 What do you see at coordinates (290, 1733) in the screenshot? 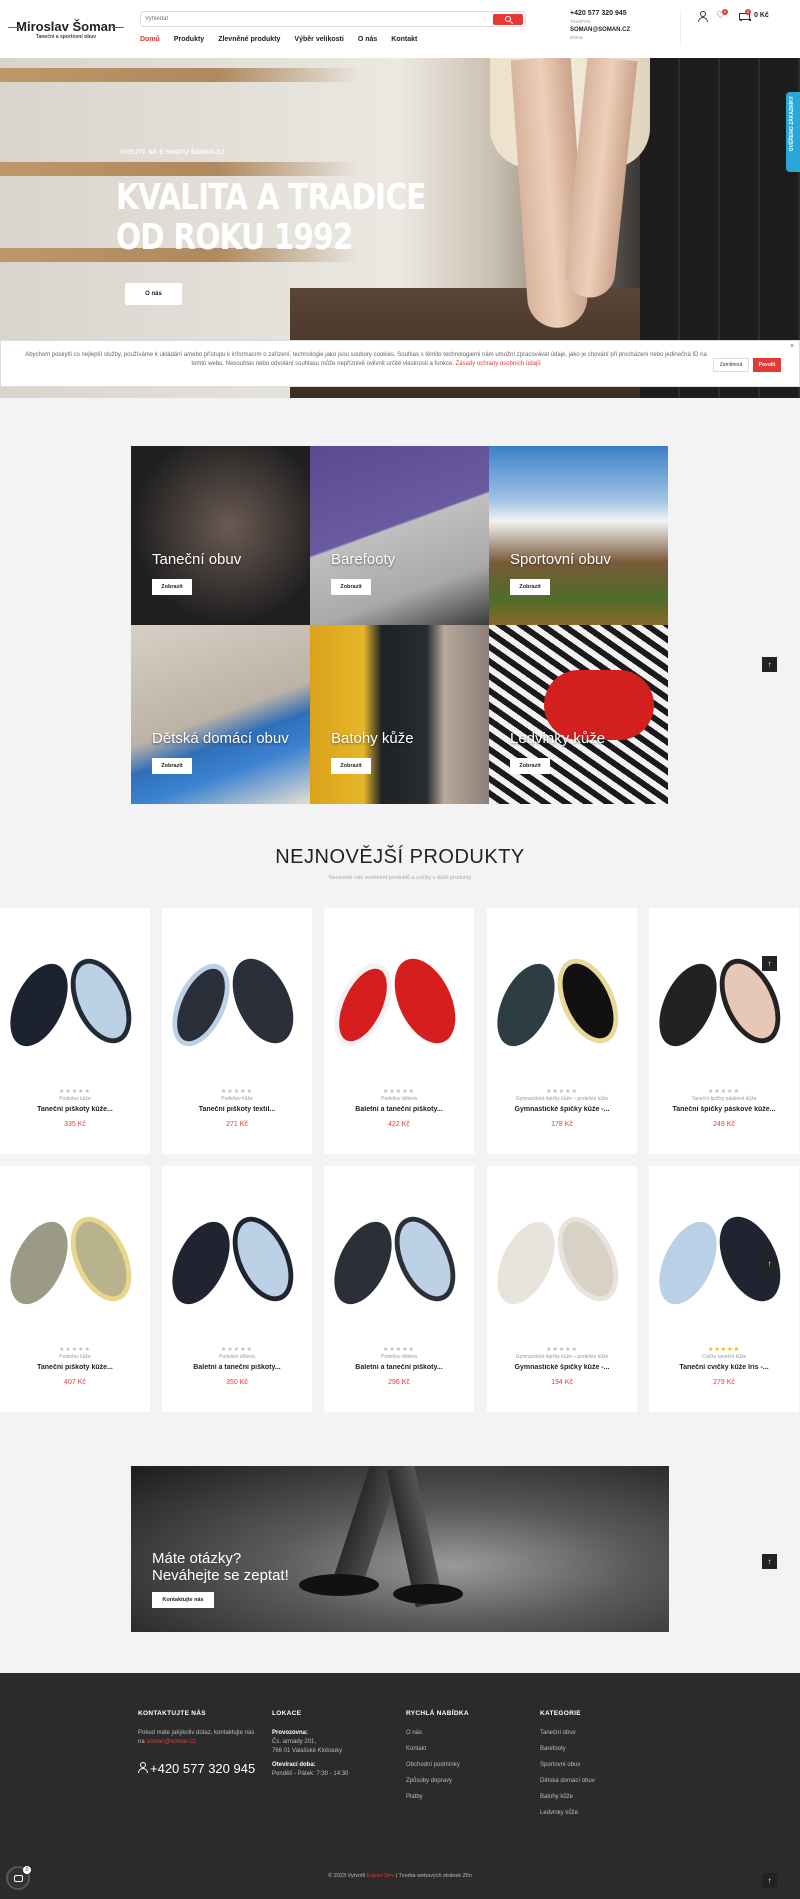
I see `branch-label: Provozovna:` at bounding box center [290, 1733].